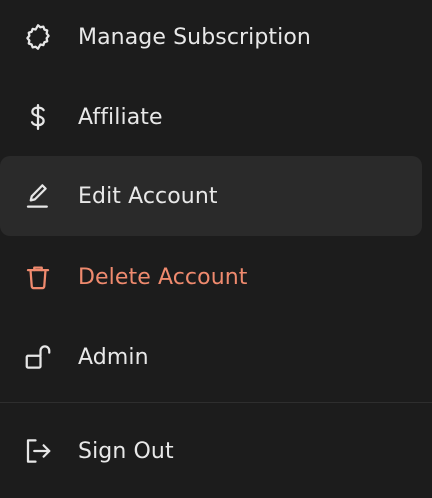 This screenshot has height=498, width=432. What do you see at coordinates (38, 357) in the screenshot?
I see `unlock-icon` at bounding box center [38, 357].